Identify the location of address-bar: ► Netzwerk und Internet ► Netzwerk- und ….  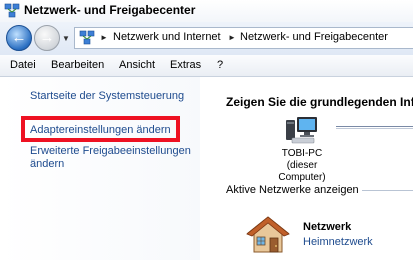
(243, 38).